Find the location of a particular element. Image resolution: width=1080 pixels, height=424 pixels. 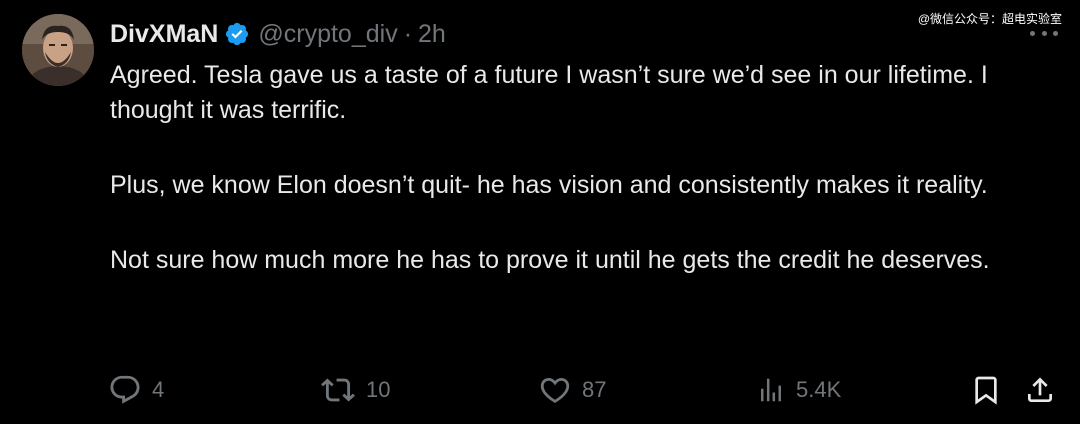

views-icon is located at coordinates (771, 390).